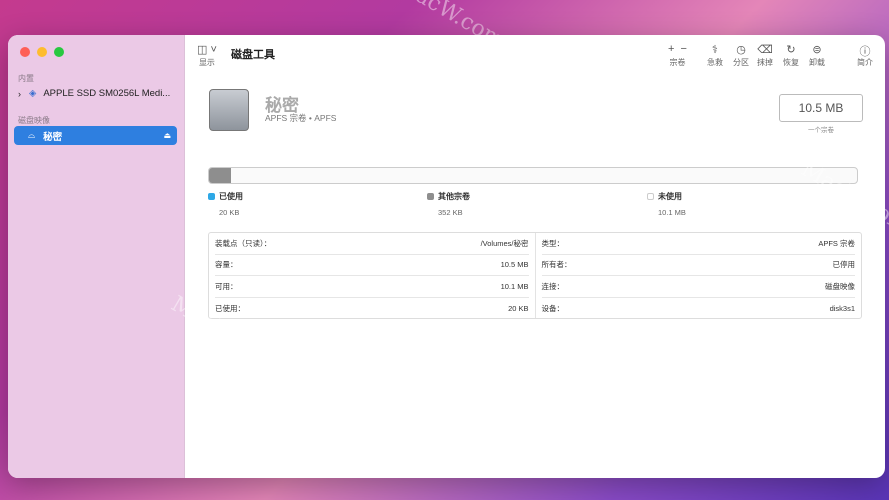  I want to click on restore-button: ↻ 恢复, so click(791, 55).